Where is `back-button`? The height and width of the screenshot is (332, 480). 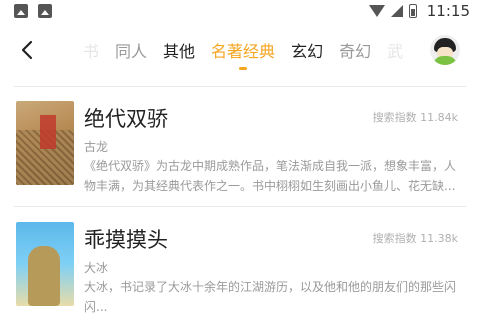 back-button is located at coordinates (28, 50).